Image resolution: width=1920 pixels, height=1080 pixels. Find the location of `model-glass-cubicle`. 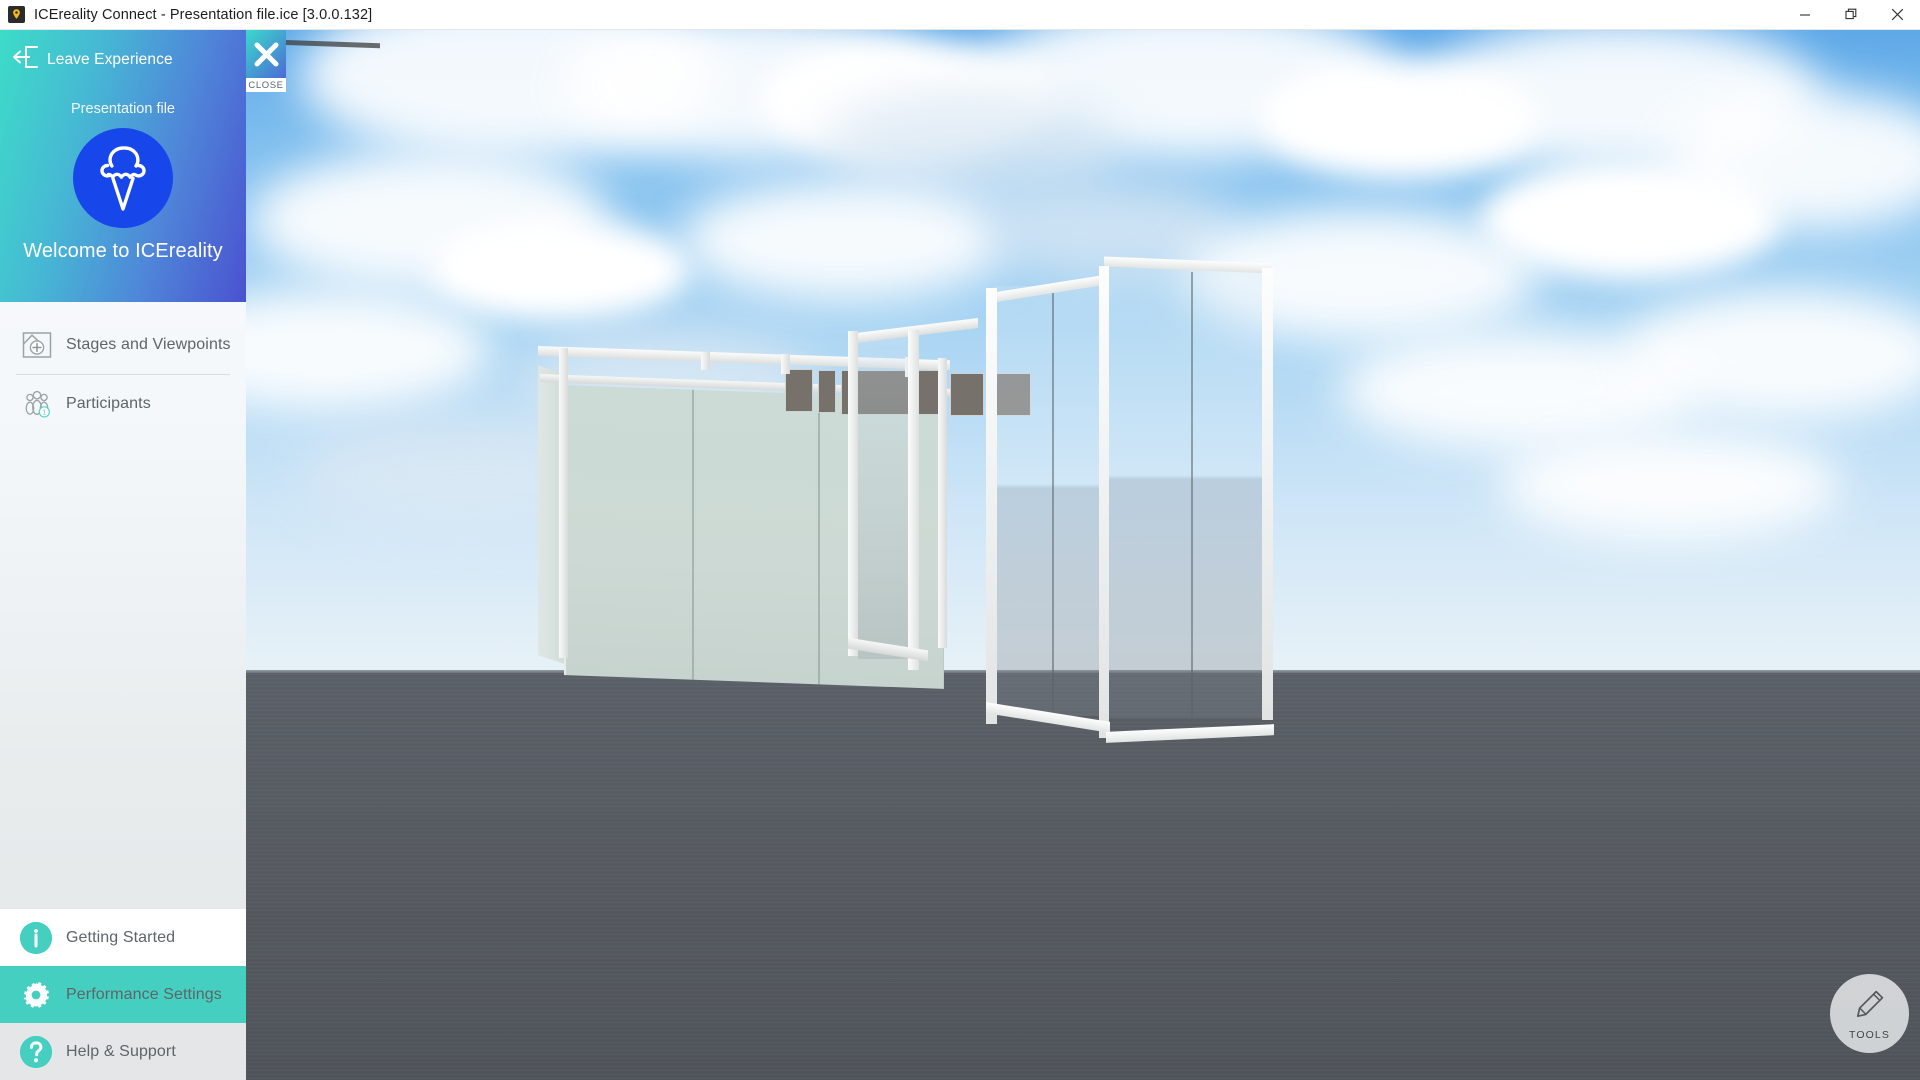

model-glass-cubicle is located at coordinates (1131, 504).